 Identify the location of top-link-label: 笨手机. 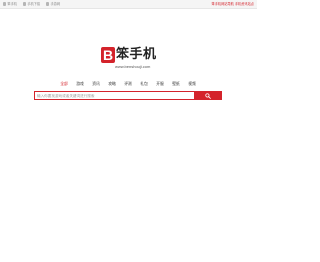
(12, 4).